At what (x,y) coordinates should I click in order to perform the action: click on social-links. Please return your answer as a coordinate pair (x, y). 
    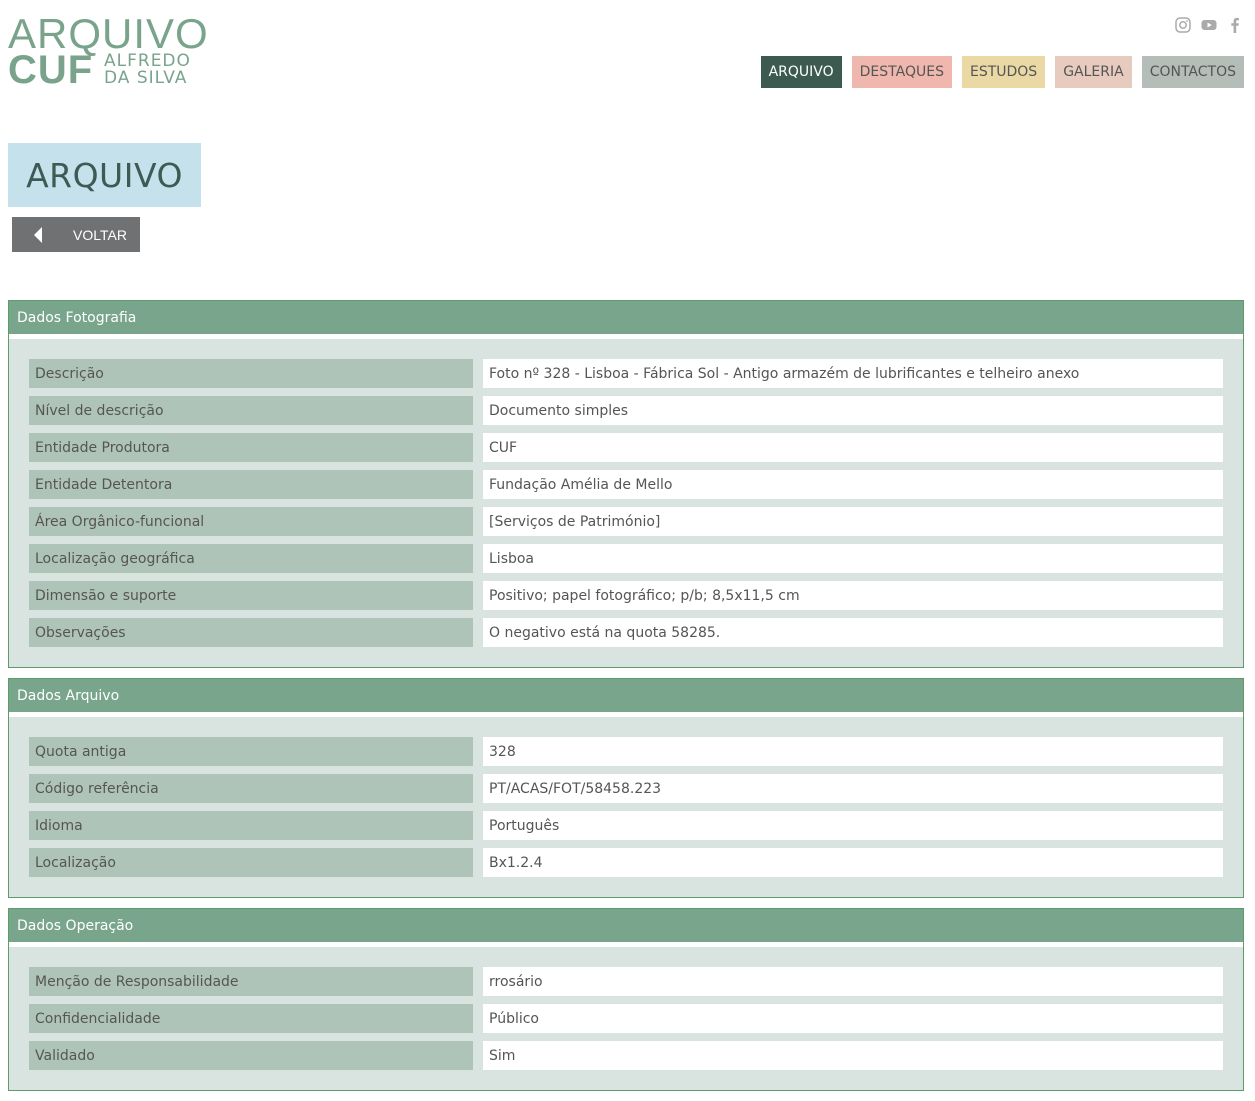
    Looking at the image, I should click on (1209, 25).